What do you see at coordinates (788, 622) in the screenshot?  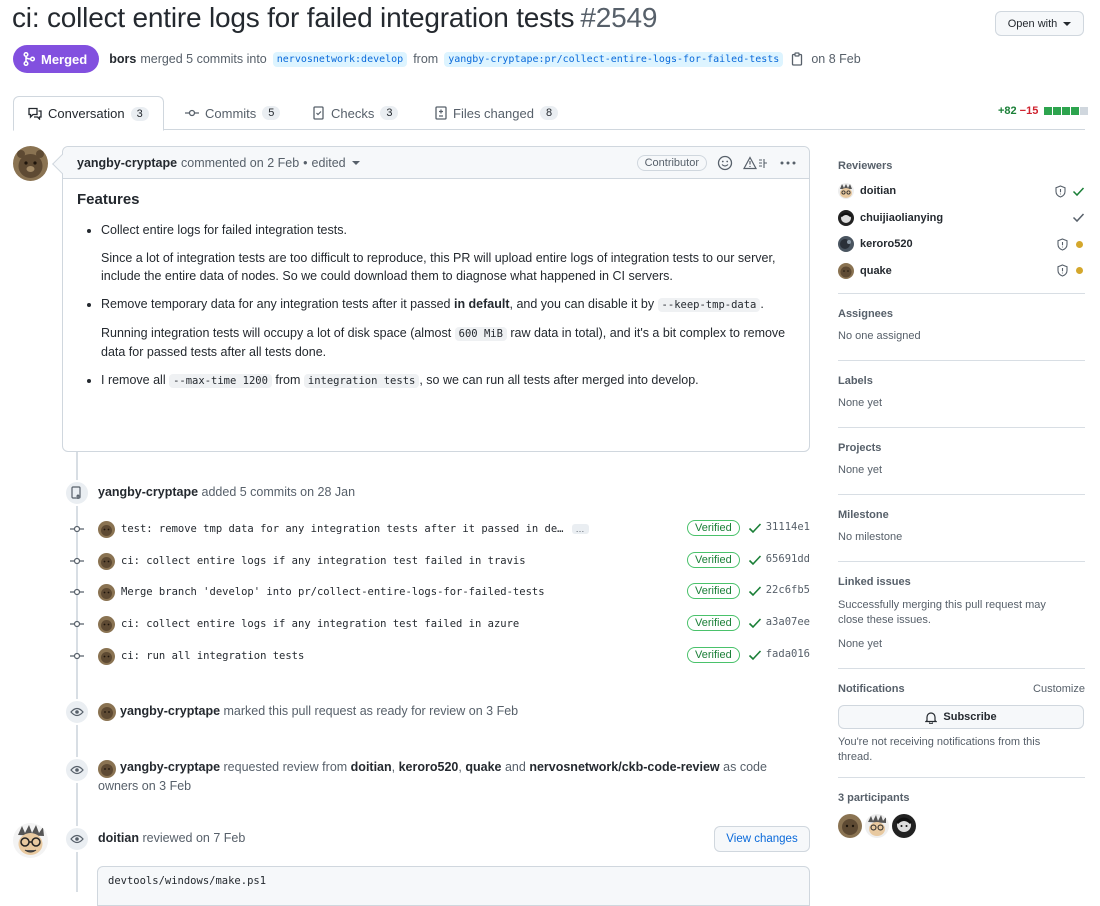 I see `commit-sha: a3a07ee` at bounding box center [788, 622].